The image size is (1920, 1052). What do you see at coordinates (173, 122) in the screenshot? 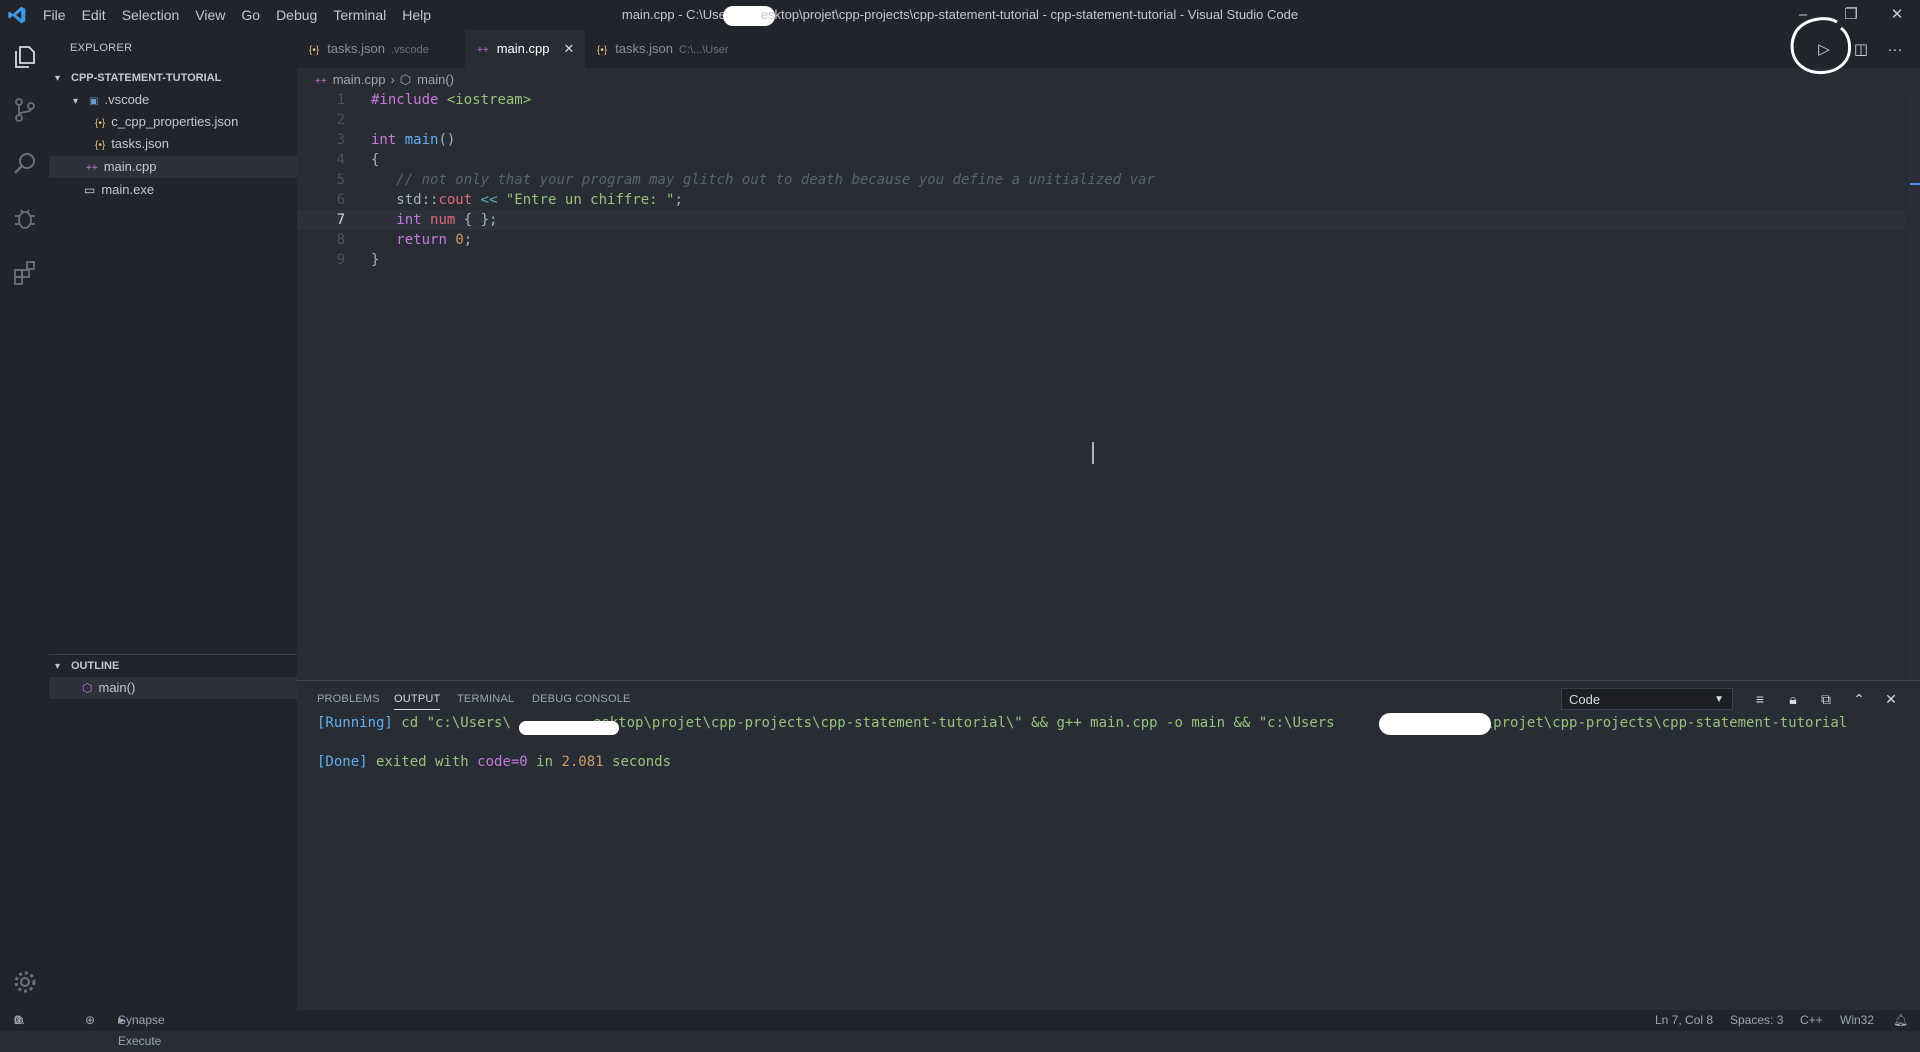
I see `tree-item-c-cpp-properties: {•} c_cpp_properties.json` at bounding box center [173, 122].